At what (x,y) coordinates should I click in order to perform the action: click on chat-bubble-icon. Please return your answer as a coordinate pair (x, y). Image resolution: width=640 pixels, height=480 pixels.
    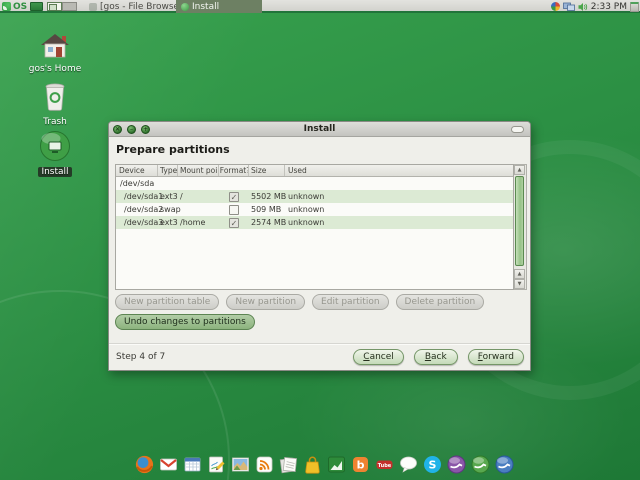
    Looking at the image, I should click on (408, 464).